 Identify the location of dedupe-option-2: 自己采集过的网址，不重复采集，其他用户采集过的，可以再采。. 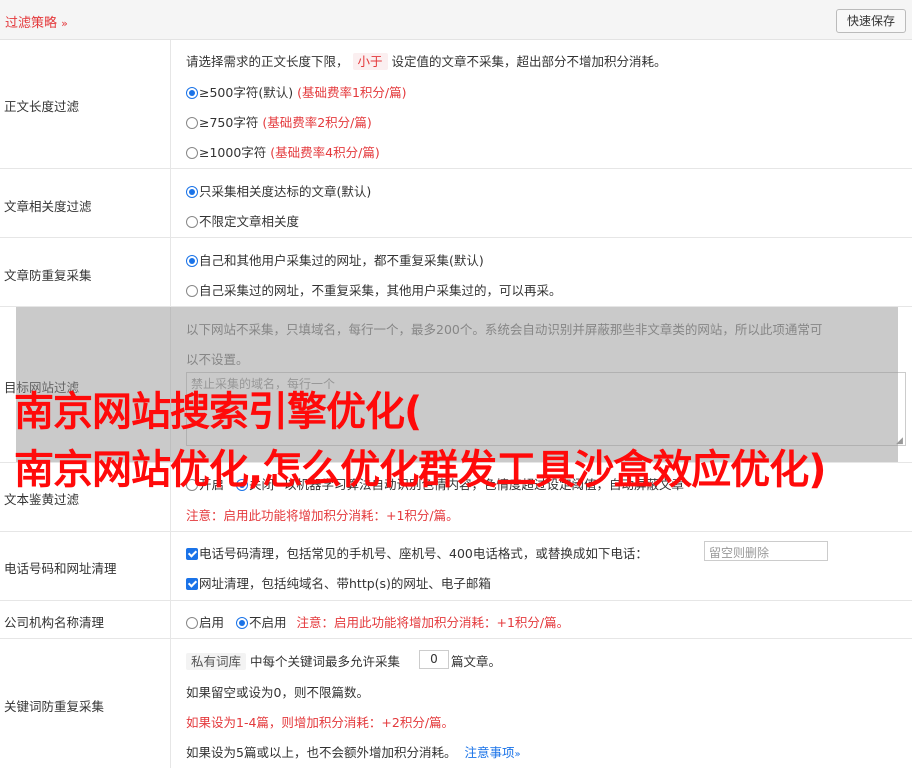
(374, 289).